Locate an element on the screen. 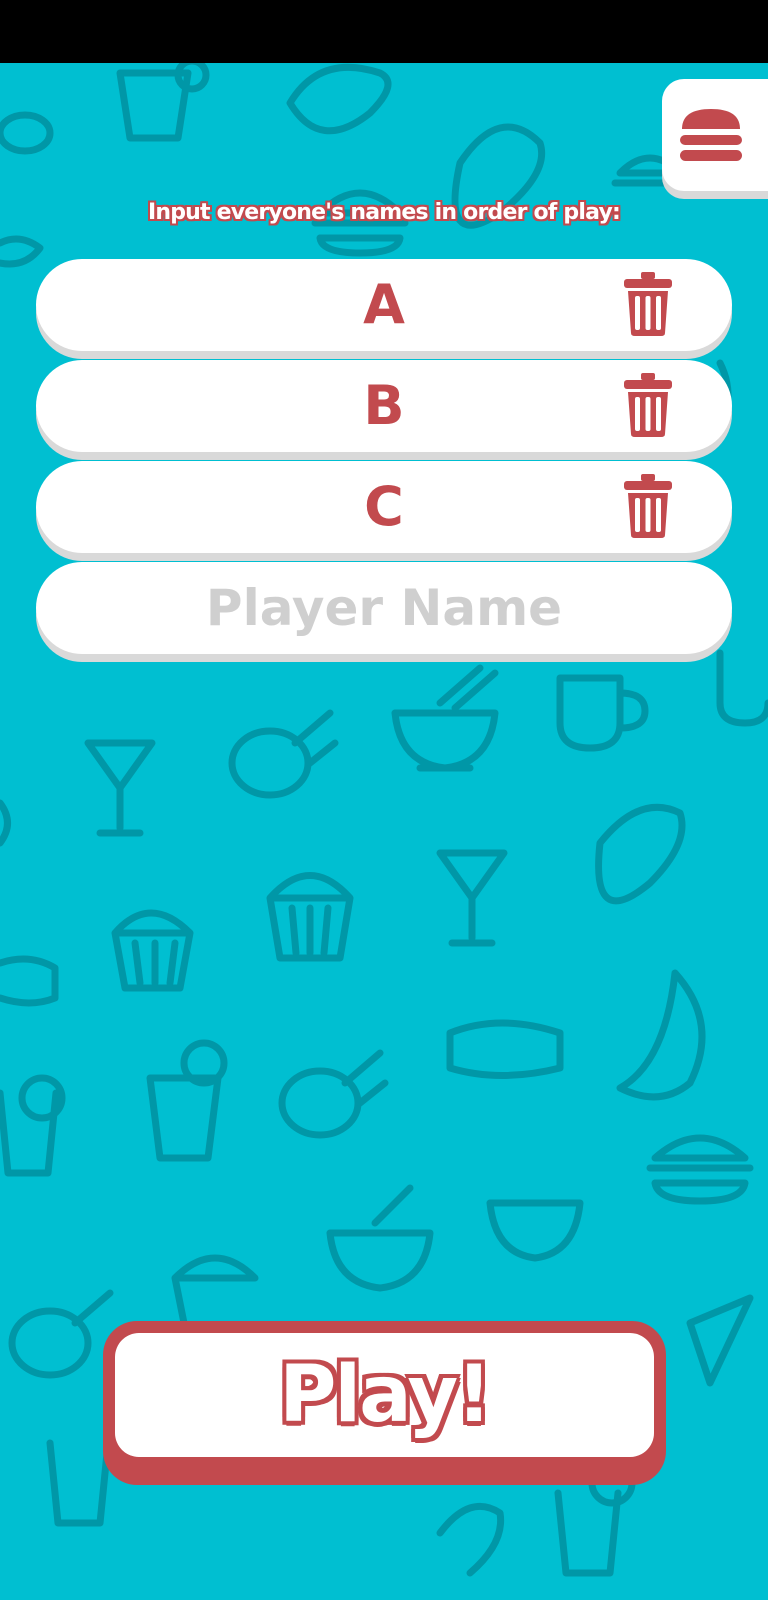  play-button-label: Play! is located at coordinates (385, 1395).